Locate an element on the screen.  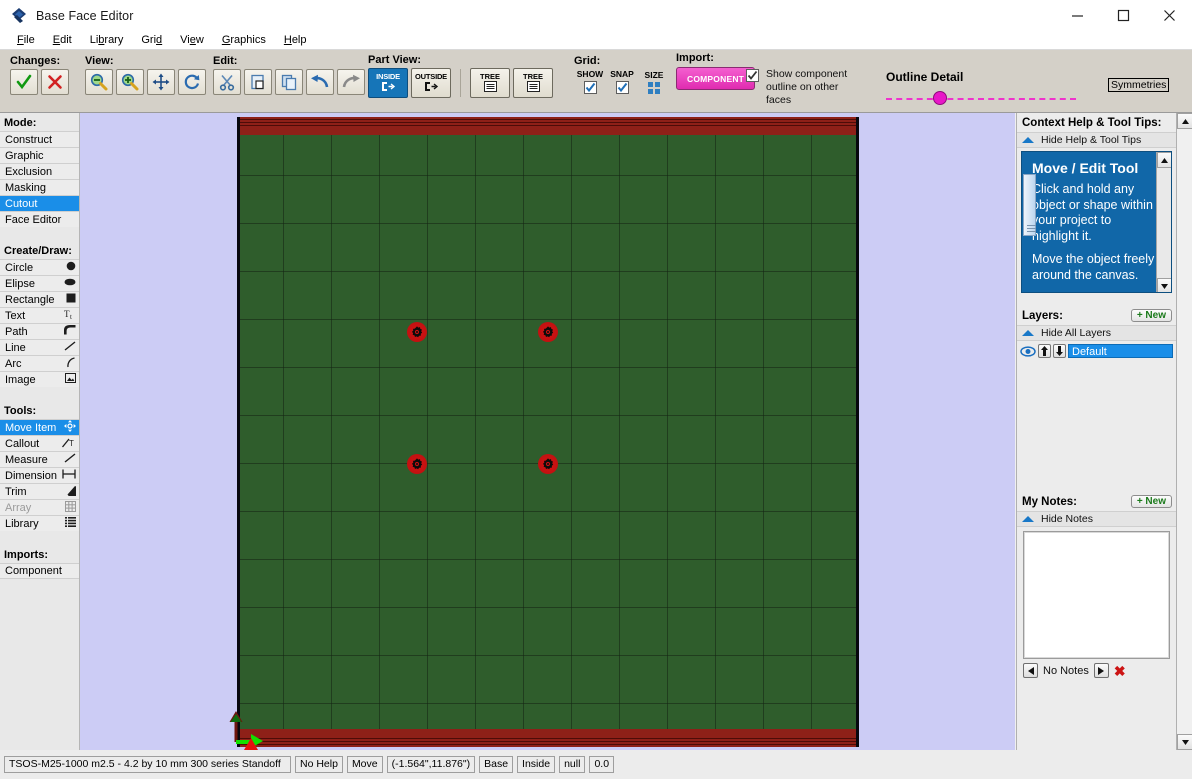
tool-label-measure: Measure is located at coordinates (26, 459).